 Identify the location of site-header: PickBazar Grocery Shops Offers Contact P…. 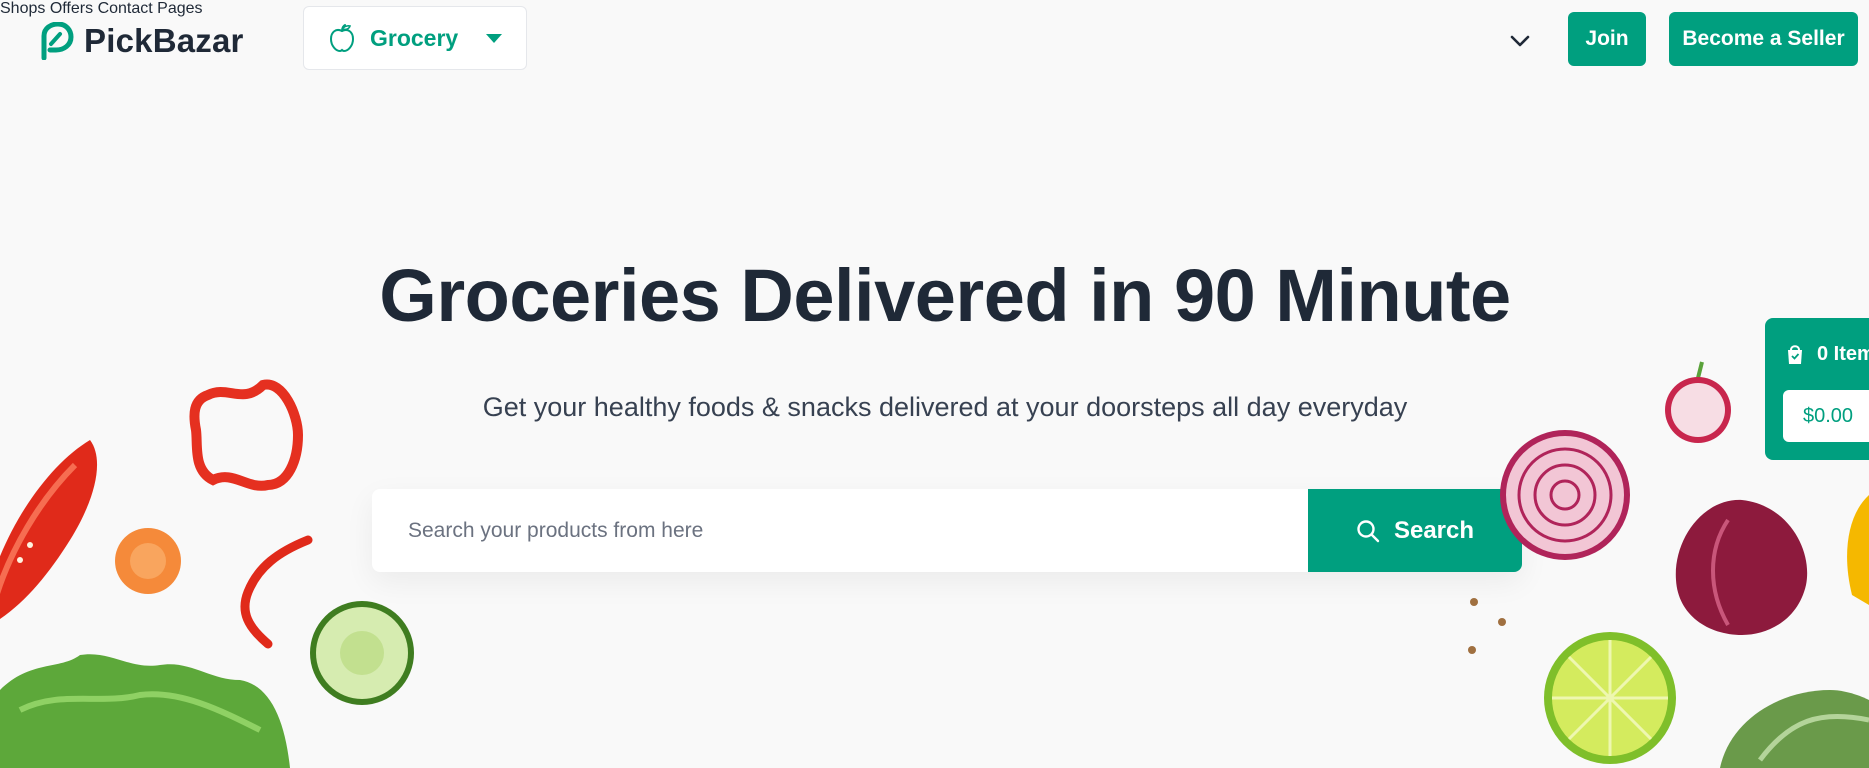
(934, 40).